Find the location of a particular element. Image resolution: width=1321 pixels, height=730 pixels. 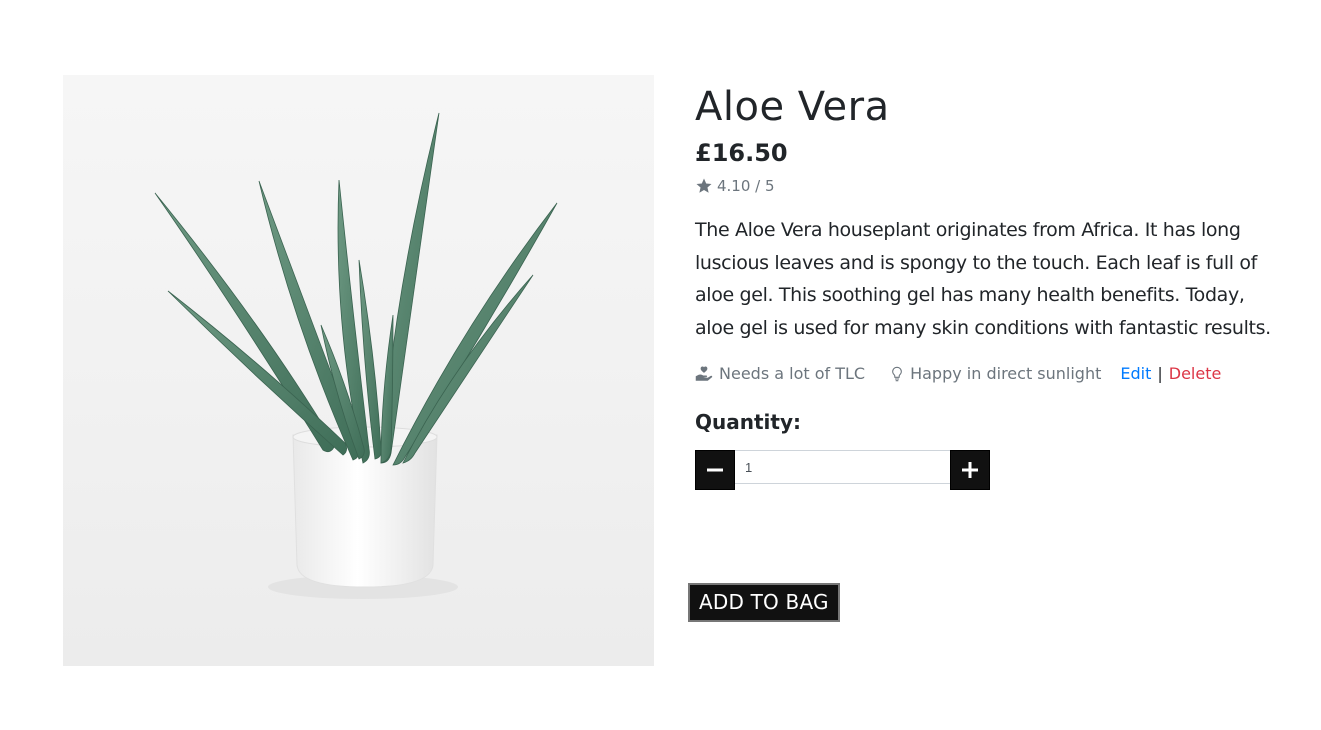

minus-icon is located at coordinates (715, 470).